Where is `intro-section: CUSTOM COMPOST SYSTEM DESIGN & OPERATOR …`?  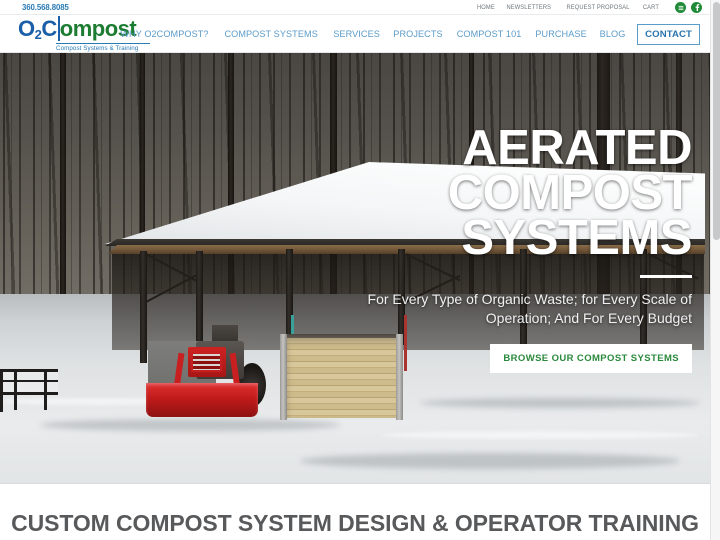
intro-section: CUSTOM COMPOST SYSTEM DESIGN & OPERATOR … is located at coordinates (355, 512).